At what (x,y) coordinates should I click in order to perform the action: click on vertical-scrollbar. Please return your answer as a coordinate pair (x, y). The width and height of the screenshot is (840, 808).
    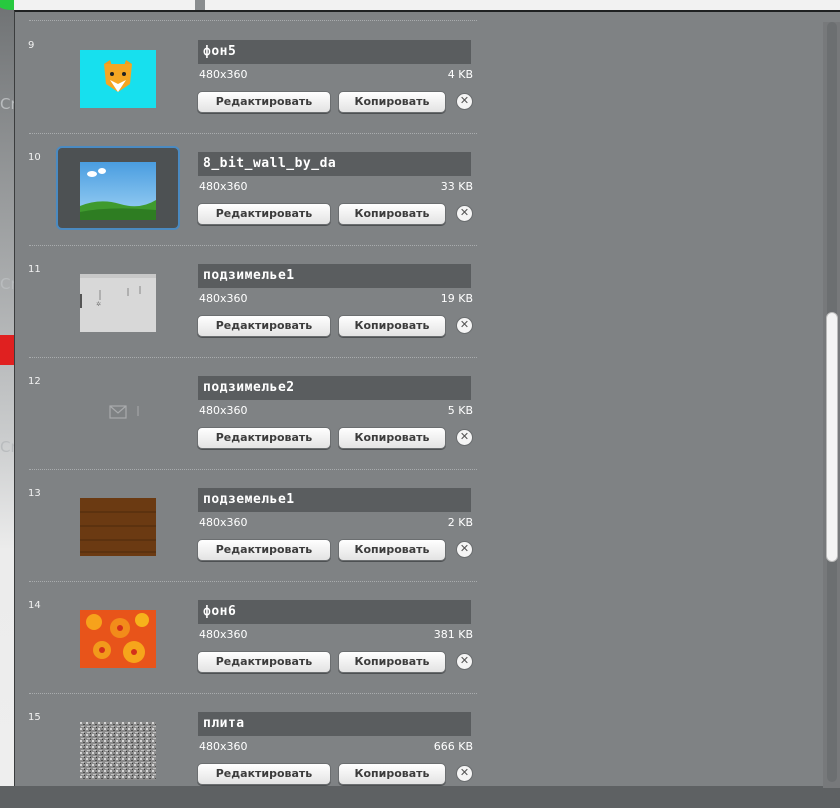
    Looking at the image, I should click on (831, 405).